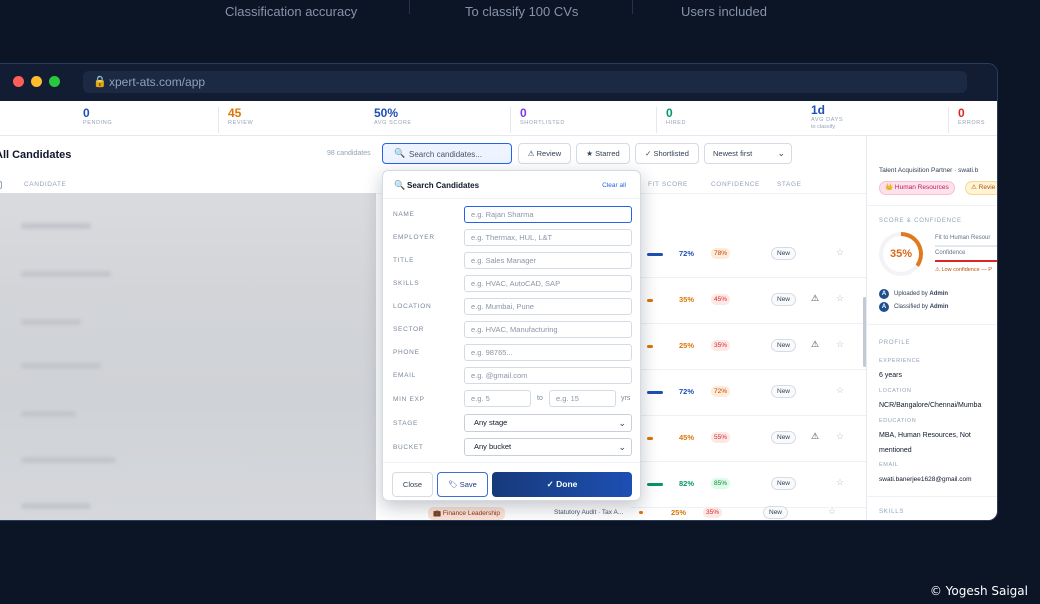 The height and width of the screenshot is (604, 1040). Describe the element at coordinates (548, 329) in the screenshot. I see `sector-input` at that location.